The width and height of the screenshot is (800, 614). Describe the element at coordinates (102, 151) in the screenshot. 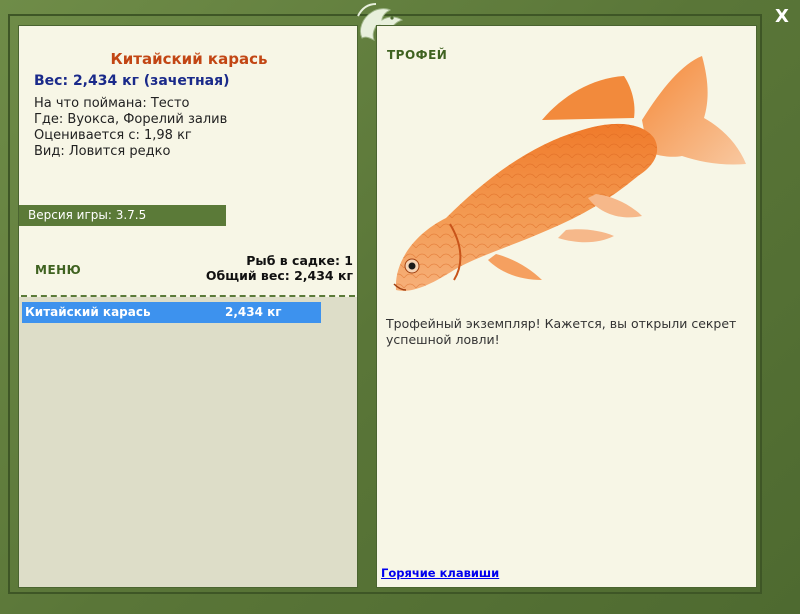

I see `kind-text: Вид: Ловится редко` at that location.